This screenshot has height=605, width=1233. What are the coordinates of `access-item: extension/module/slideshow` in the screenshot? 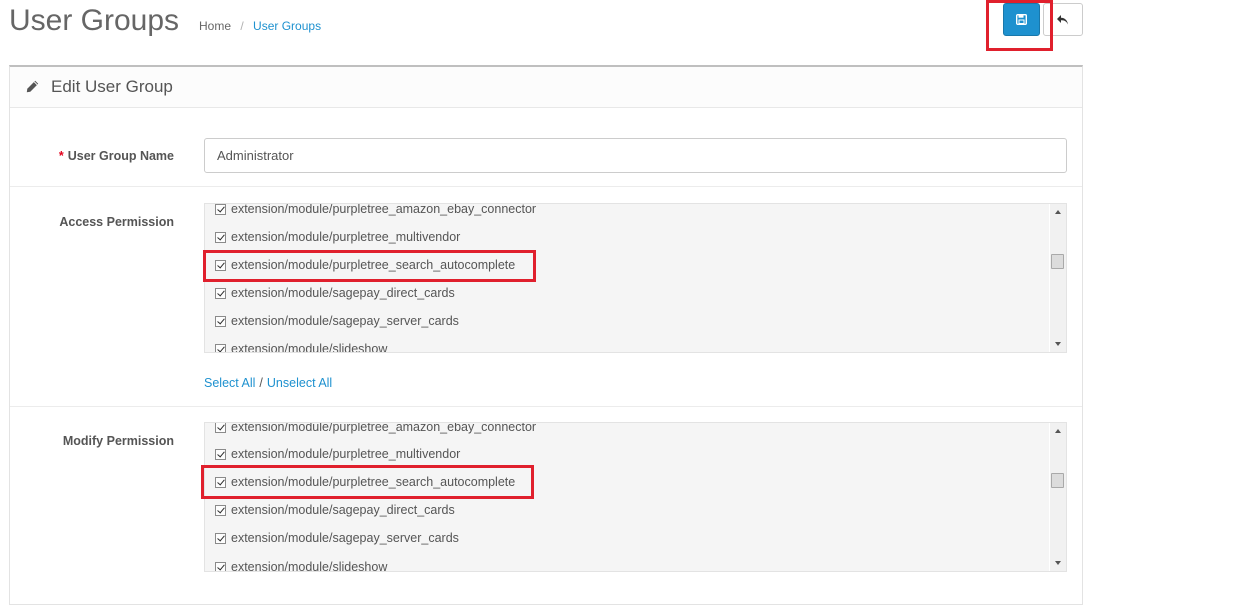 It's located at (301, 346).